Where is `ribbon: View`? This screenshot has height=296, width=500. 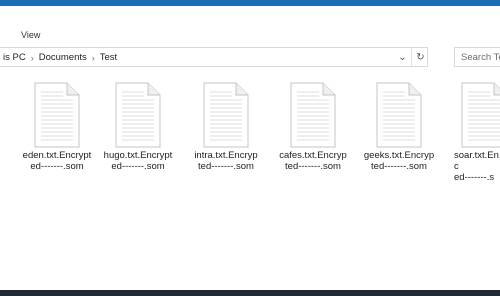 ribbon: View is located at coordinates (250, 24).